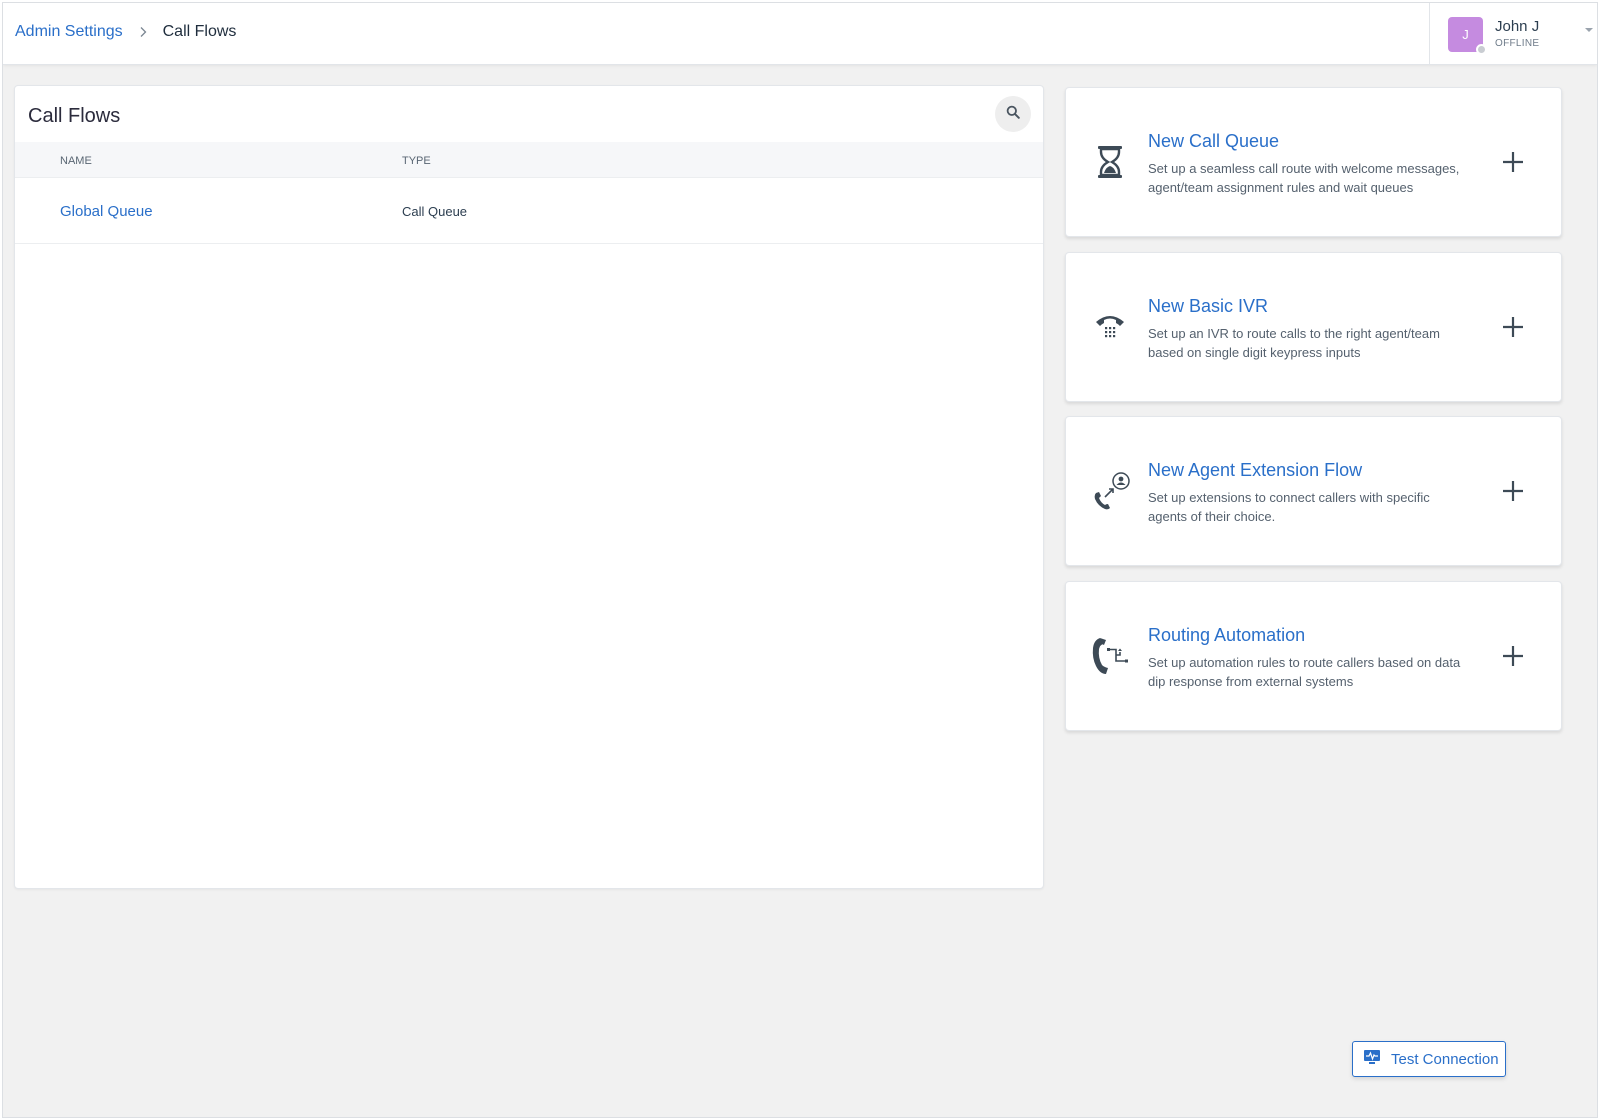 This screenshot has height=1120, width=1600. What do you see at coordinates (1517, 26) in the screenshot?
I see `user-name: John J` at bounding box center [1517, 26].